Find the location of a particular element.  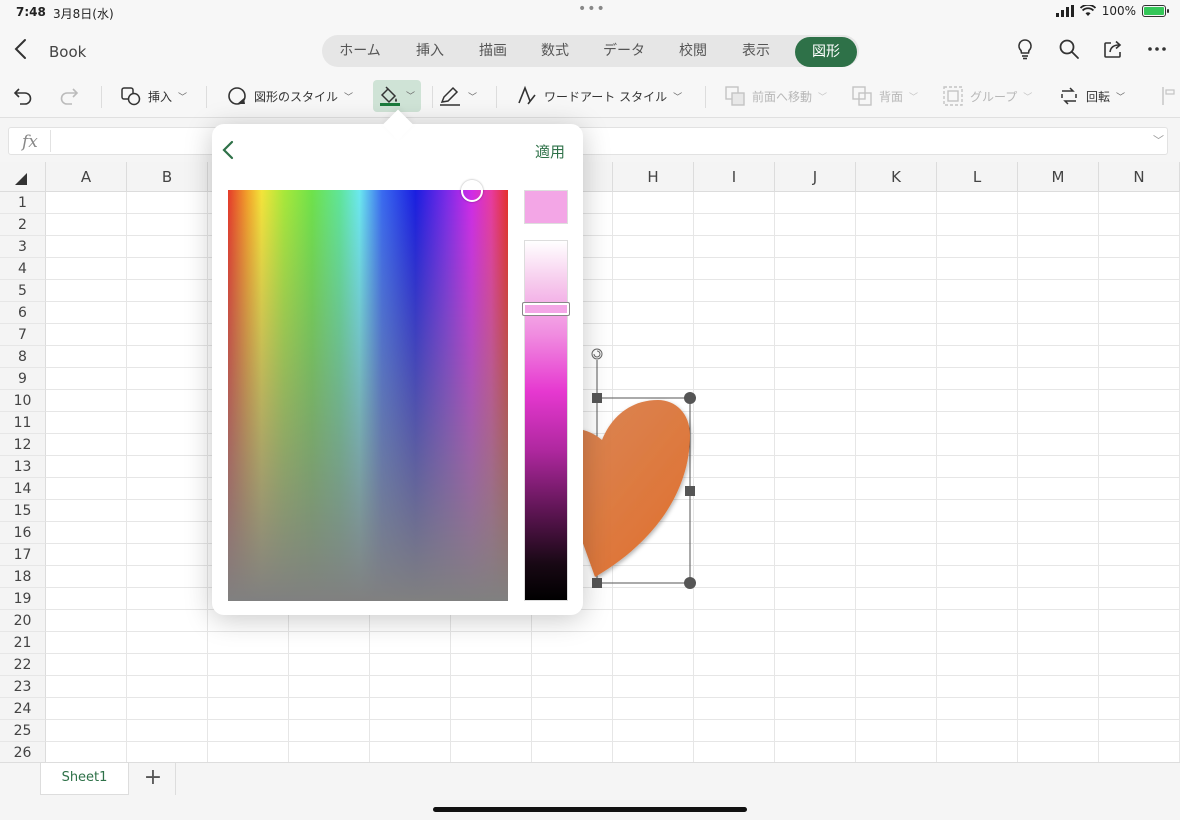

row-header: 10 is located at coordinates (23, 401).